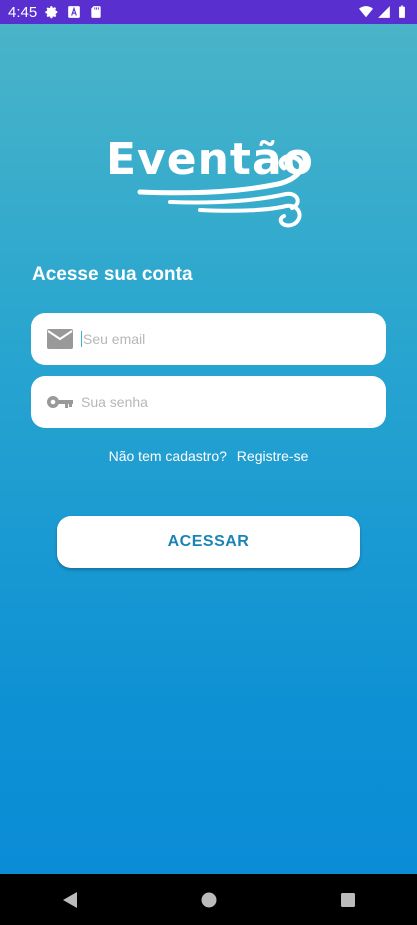 The height and width of the screenshot is (925, 417). Describe the element at coordinates (74, 12) in the screenshot. I see `a-icon` at that location.